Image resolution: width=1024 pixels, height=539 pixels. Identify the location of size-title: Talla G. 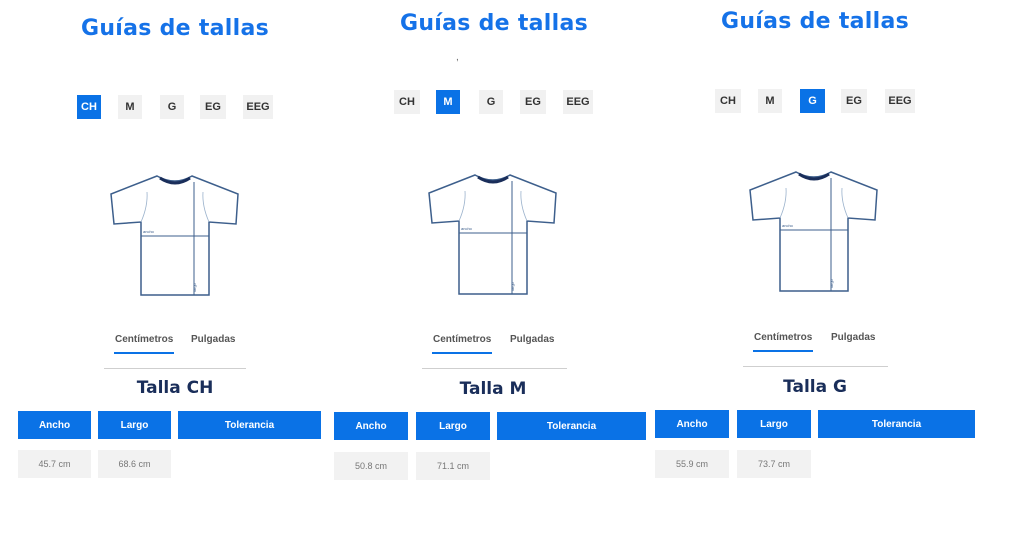
(815, 387).